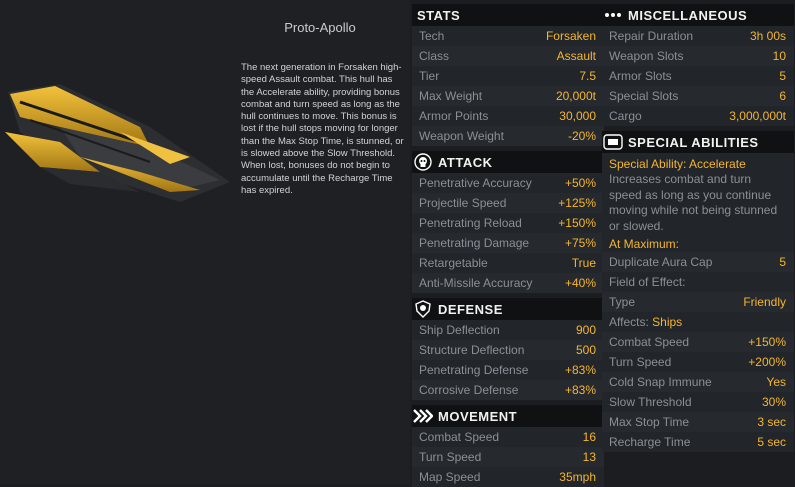 The image size is (795, 487). Describe the element at coordinates (698, 422) in the screenshot. I see `special-row: Max Stop Time 3 sec` at that location.